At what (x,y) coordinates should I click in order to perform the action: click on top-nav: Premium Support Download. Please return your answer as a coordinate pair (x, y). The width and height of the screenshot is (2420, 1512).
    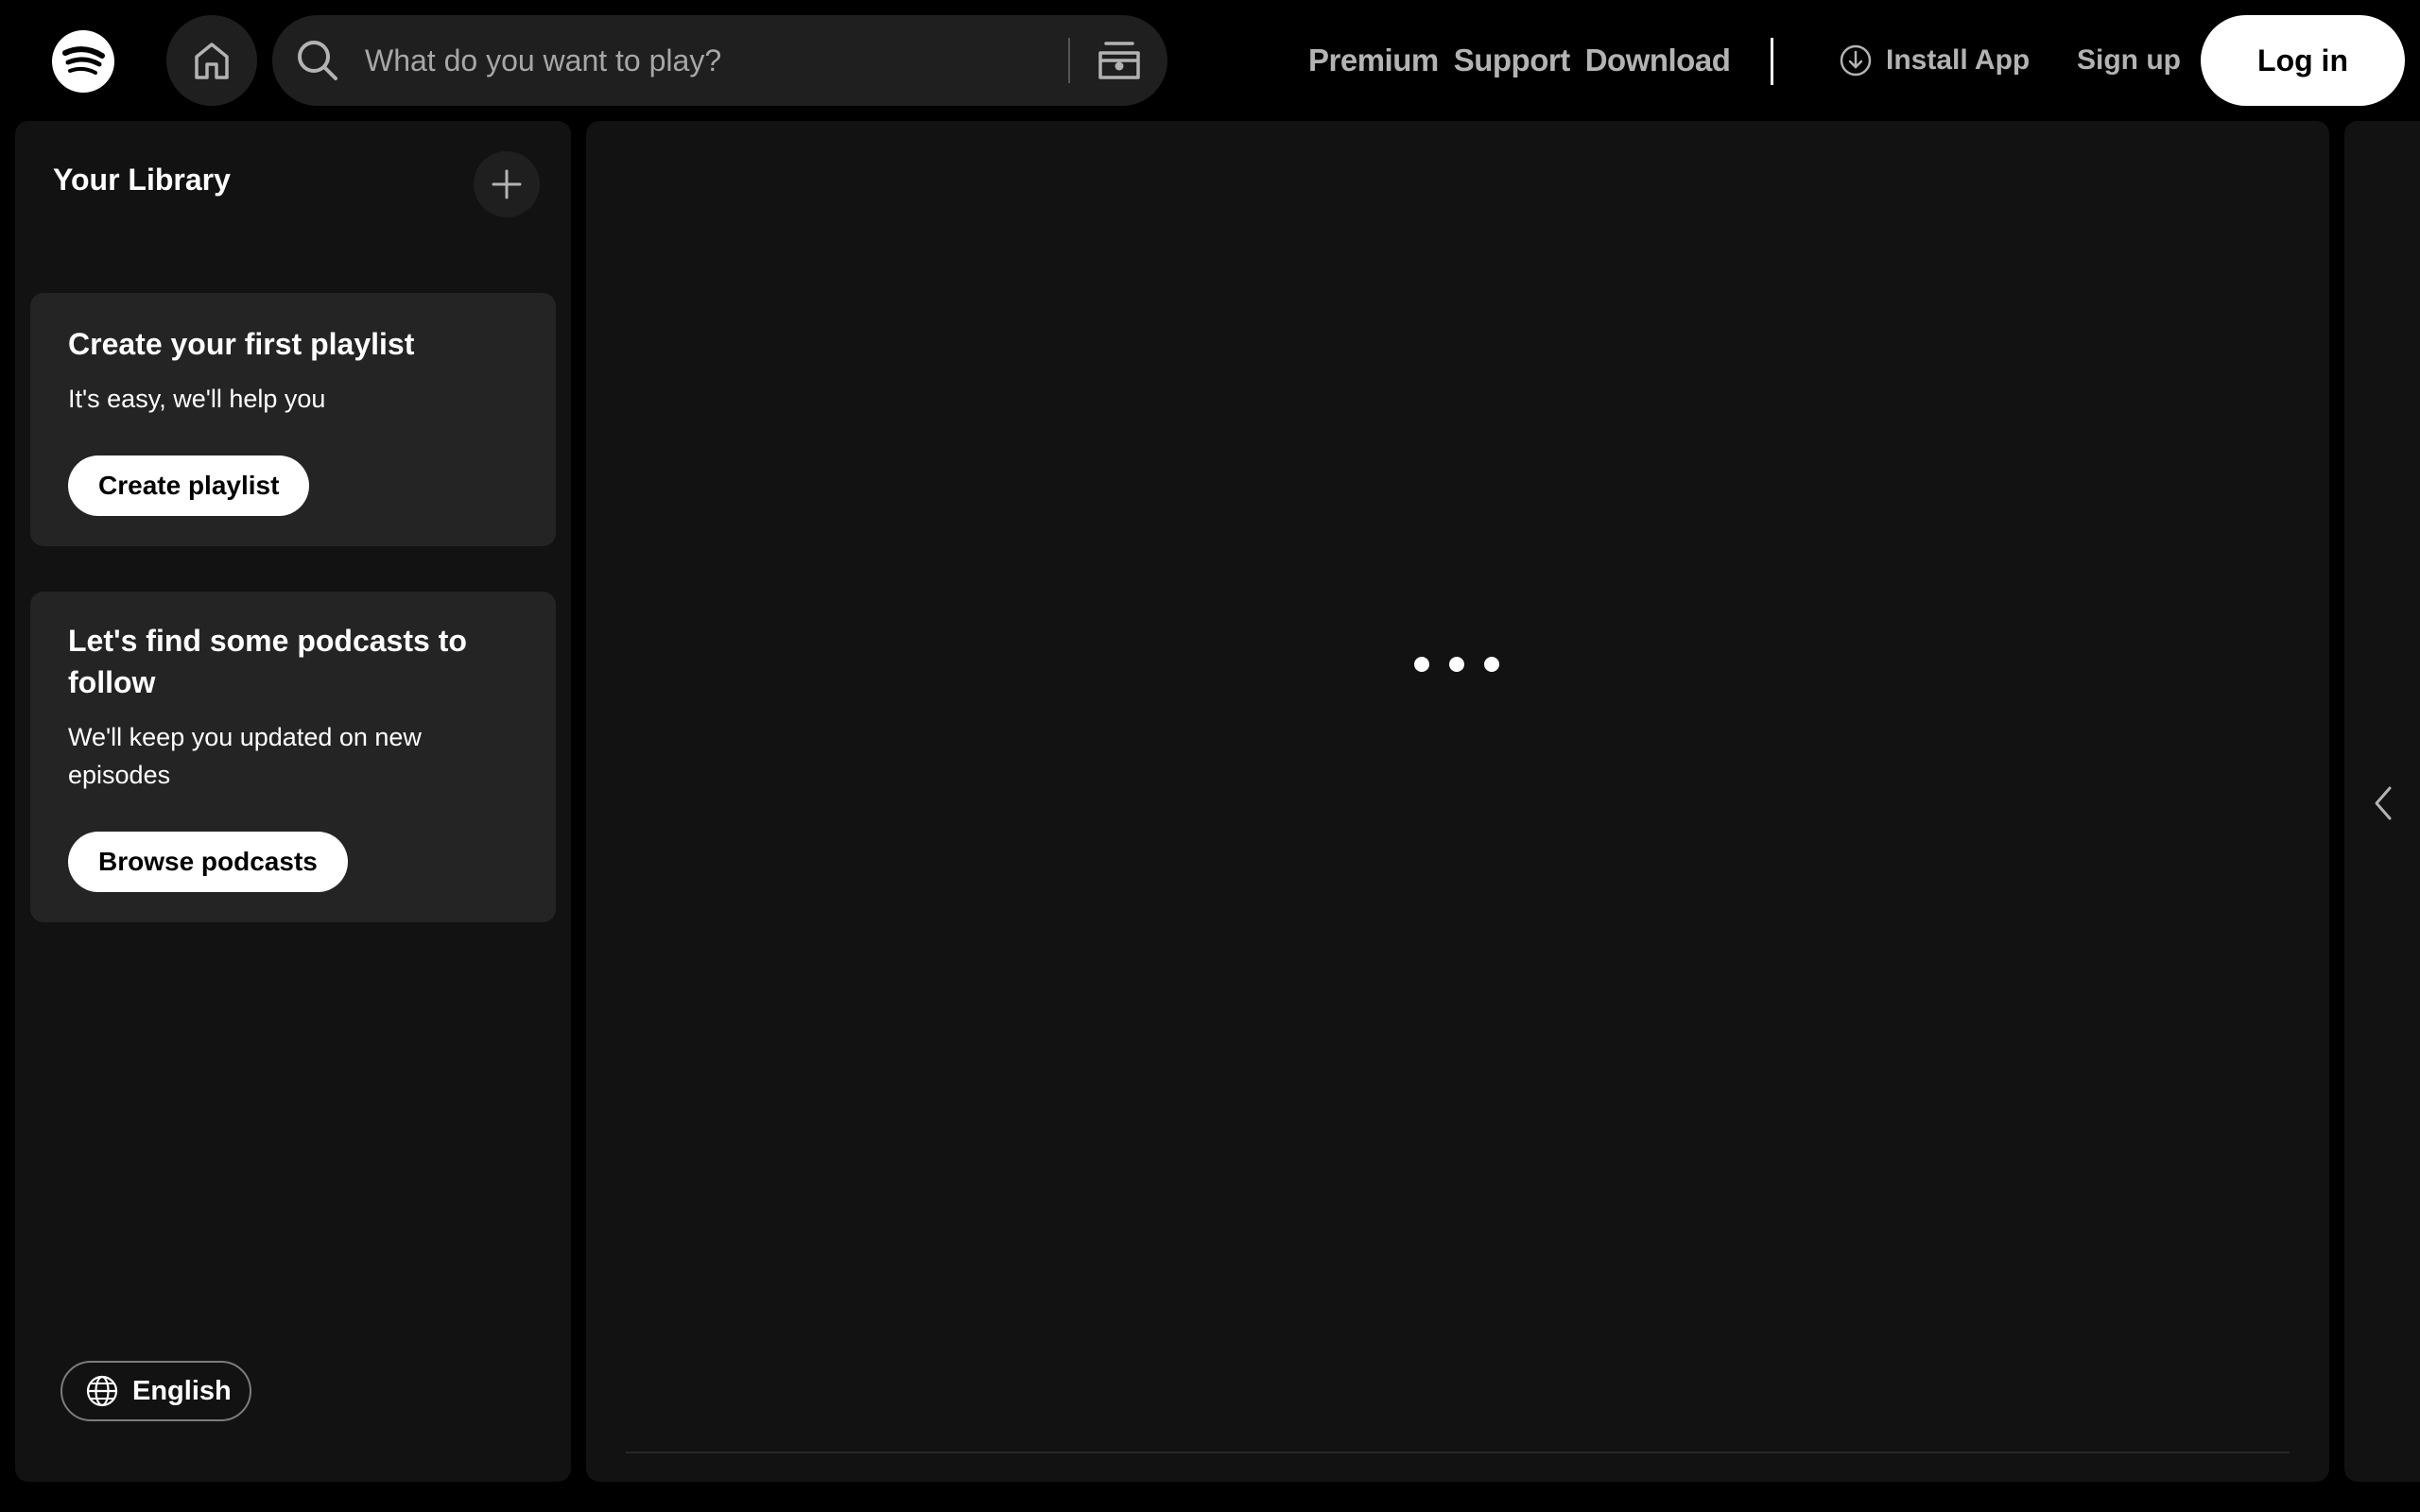
    Looking at the image, I should click on (1526, 60).